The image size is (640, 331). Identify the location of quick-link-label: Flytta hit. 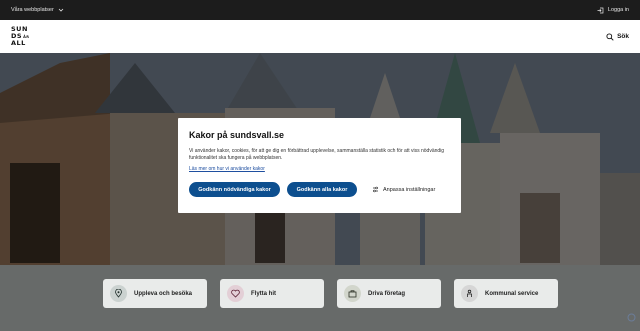
(263, 293).